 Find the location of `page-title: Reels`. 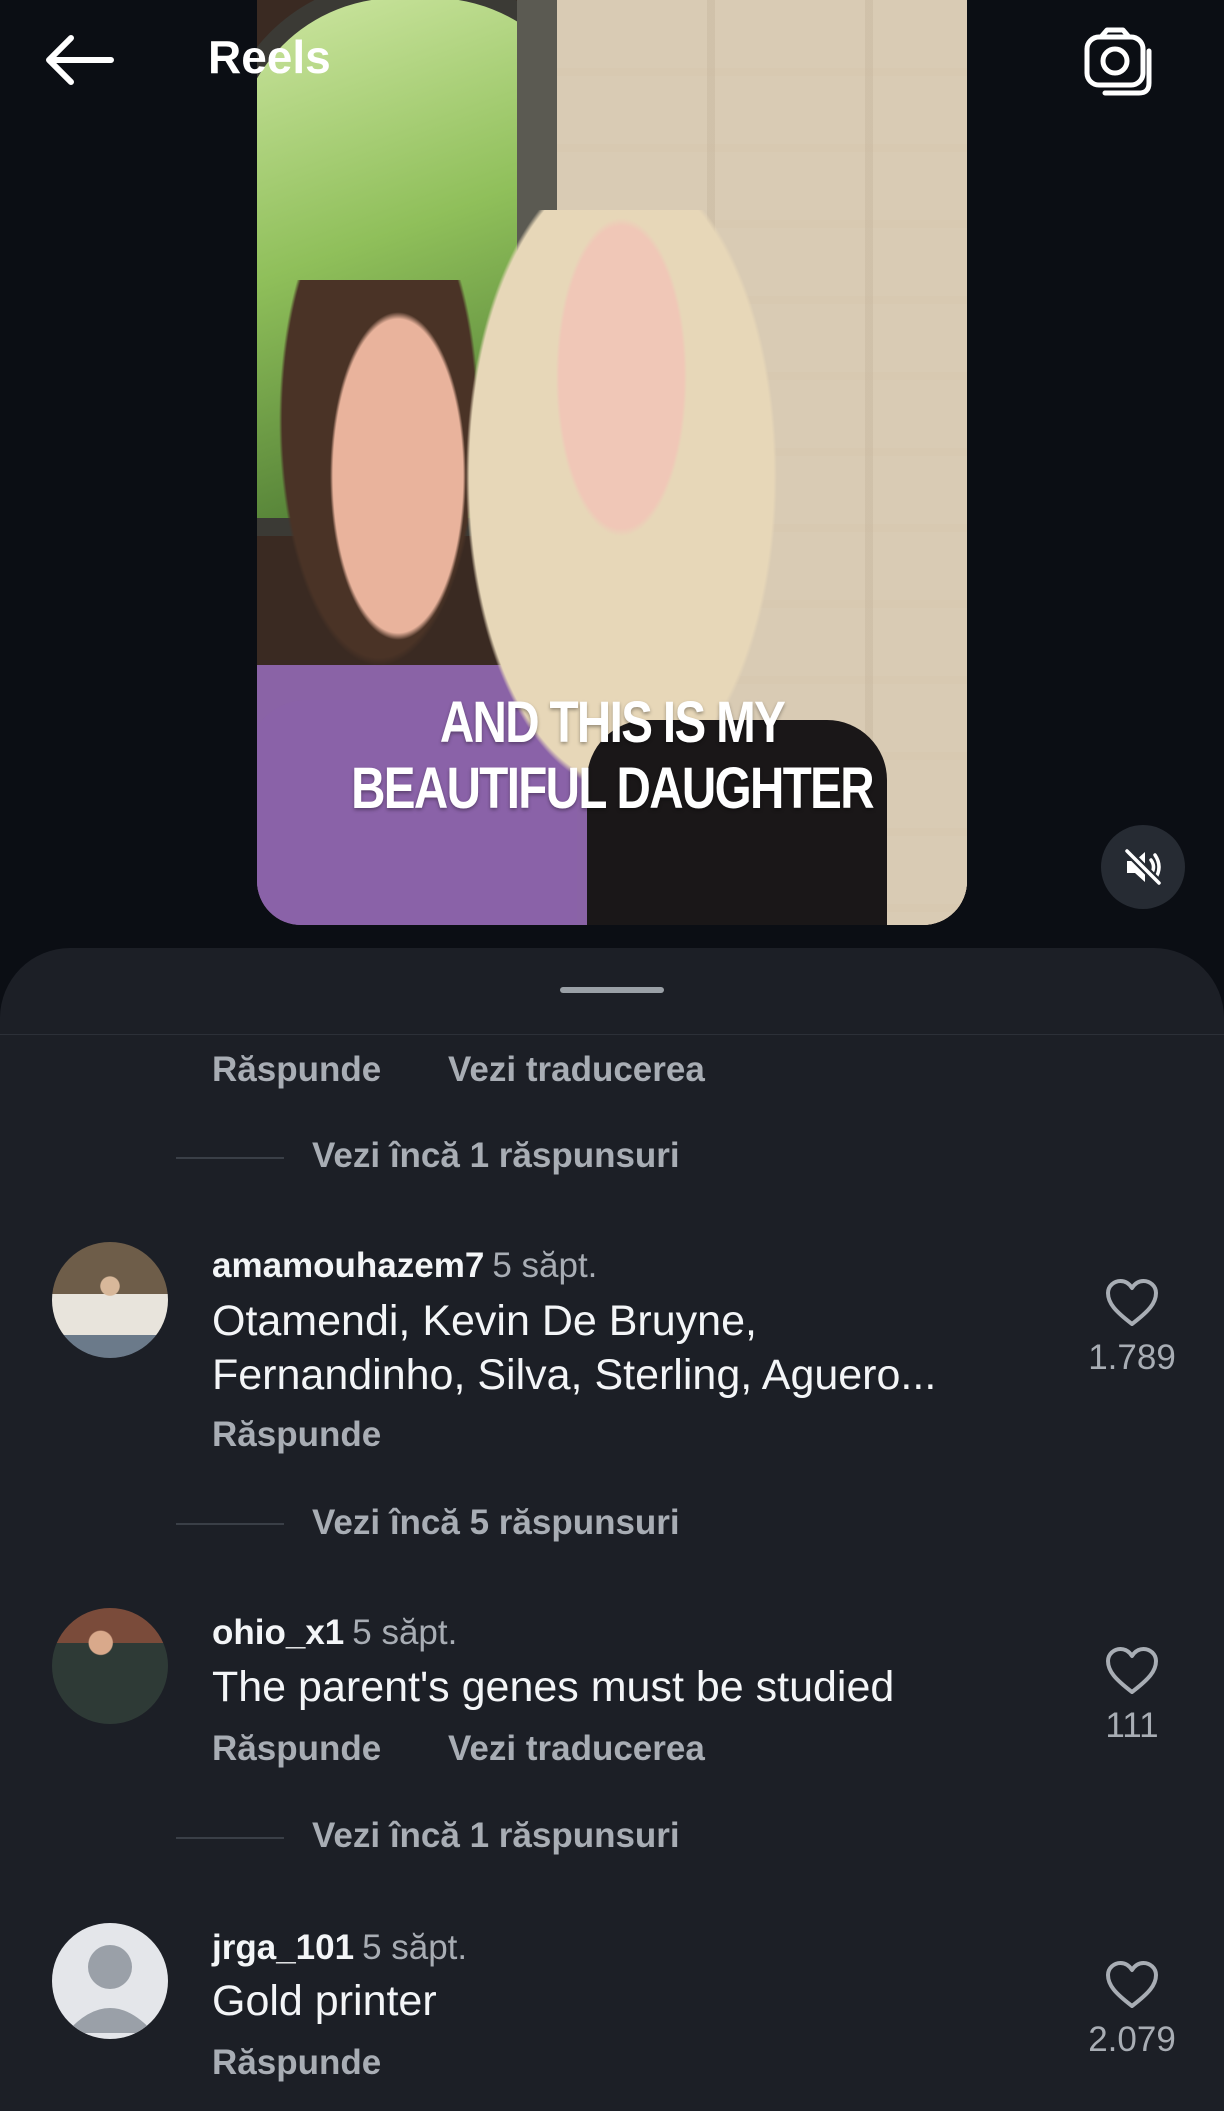

page-title: Reels is located at coordinates (269, 57).